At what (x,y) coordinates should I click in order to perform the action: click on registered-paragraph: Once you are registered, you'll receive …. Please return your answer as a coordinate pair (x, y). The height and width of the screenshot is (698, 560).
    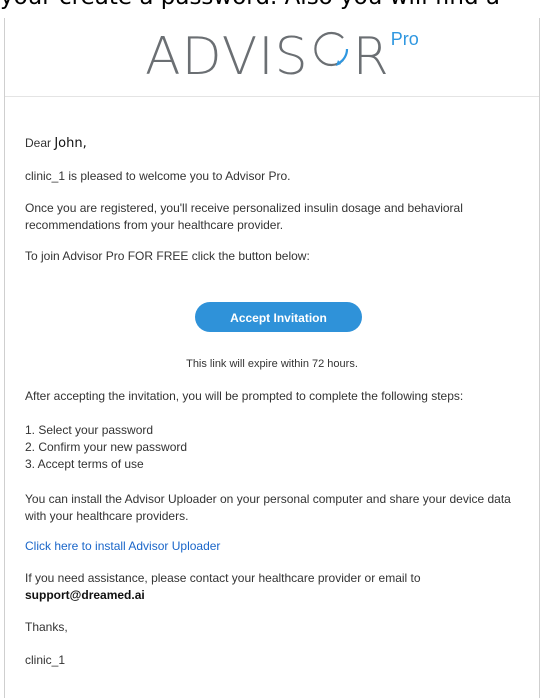
    Looking at the image, I should click on (244, 216).